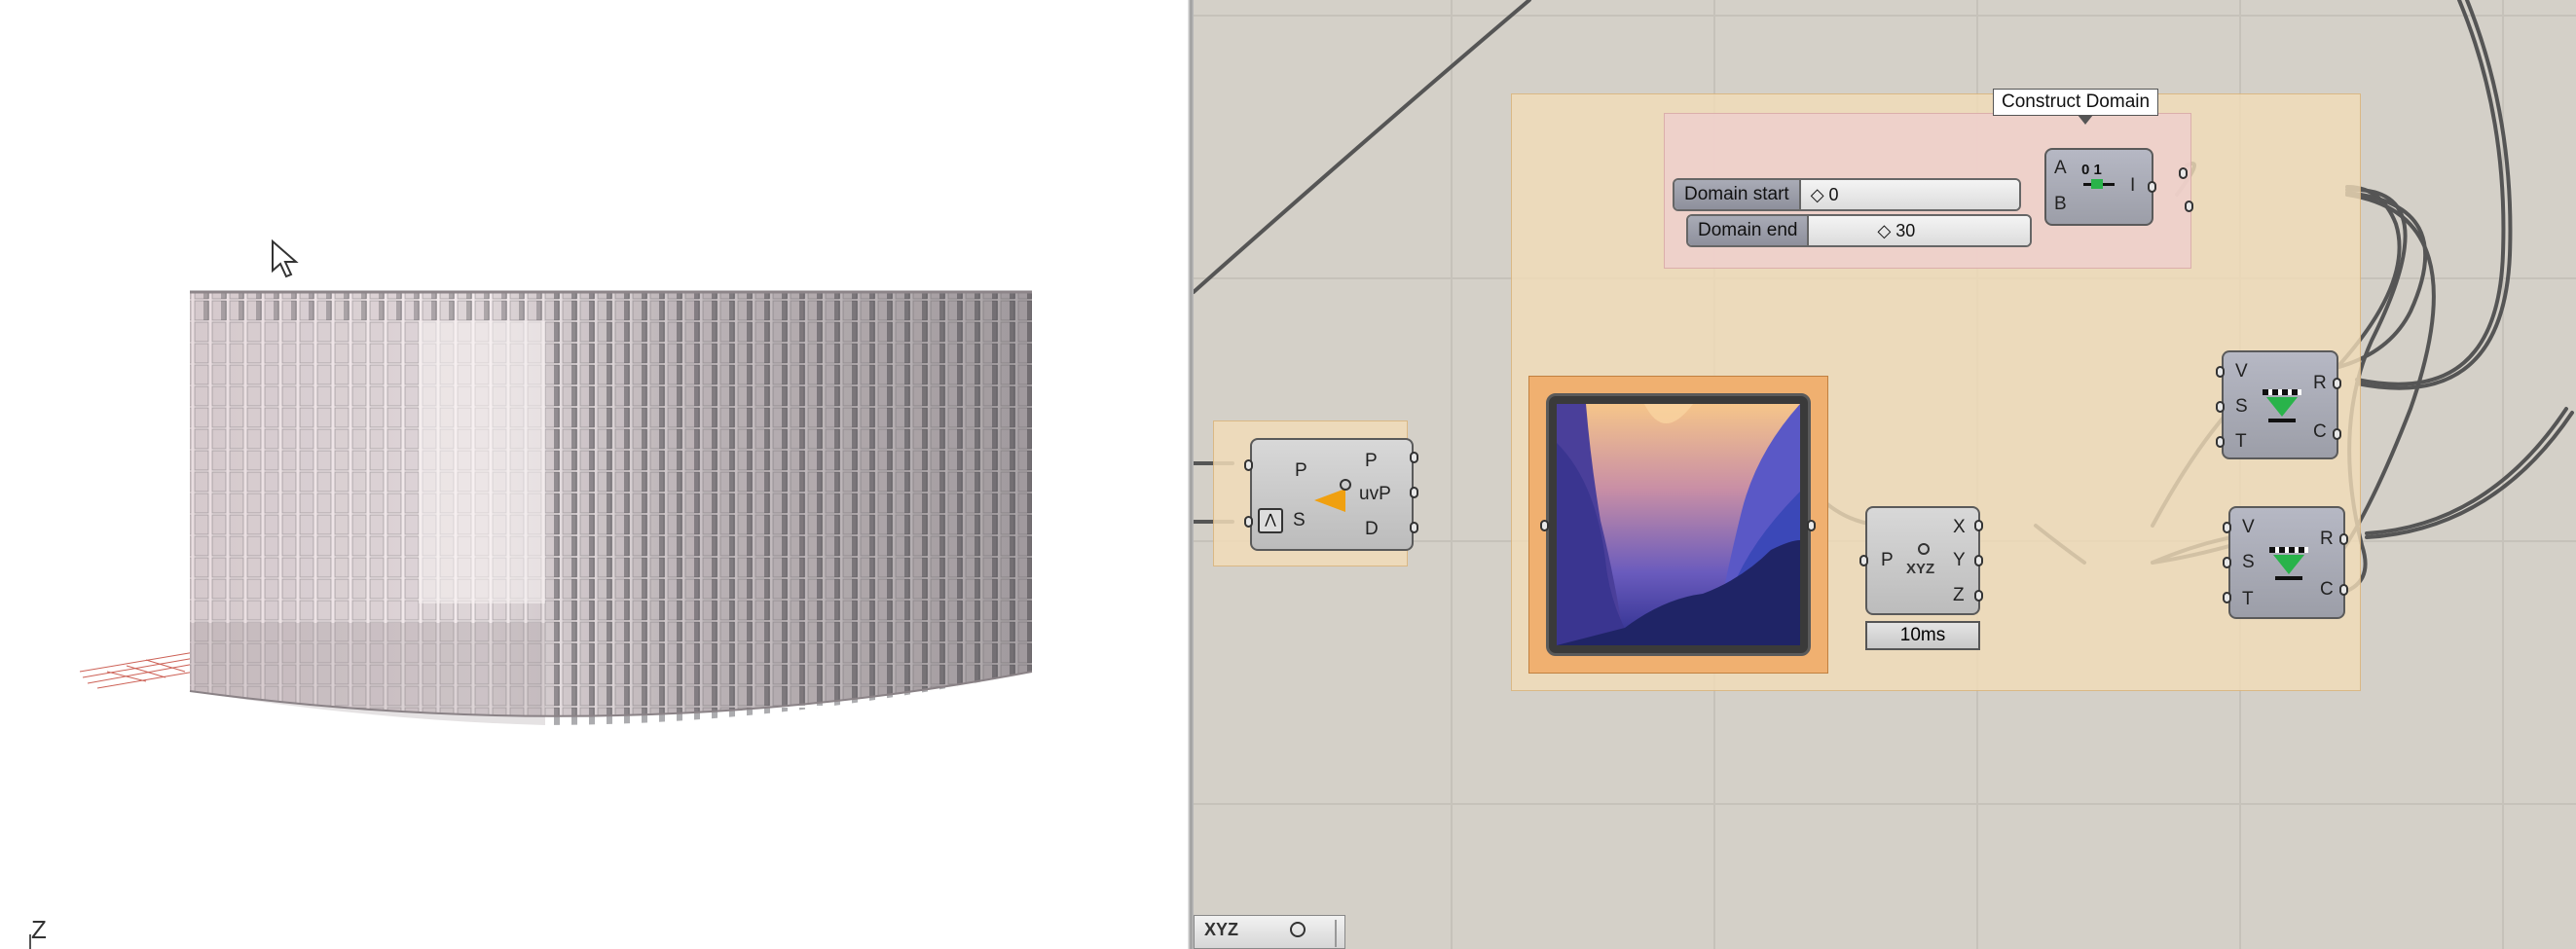 The width and height of the screenshot is (2576, 949). Describe the element at coordinates (1221, 930) in the screenshot. I see `xyz-toolbar-label: XYZ` at that location.